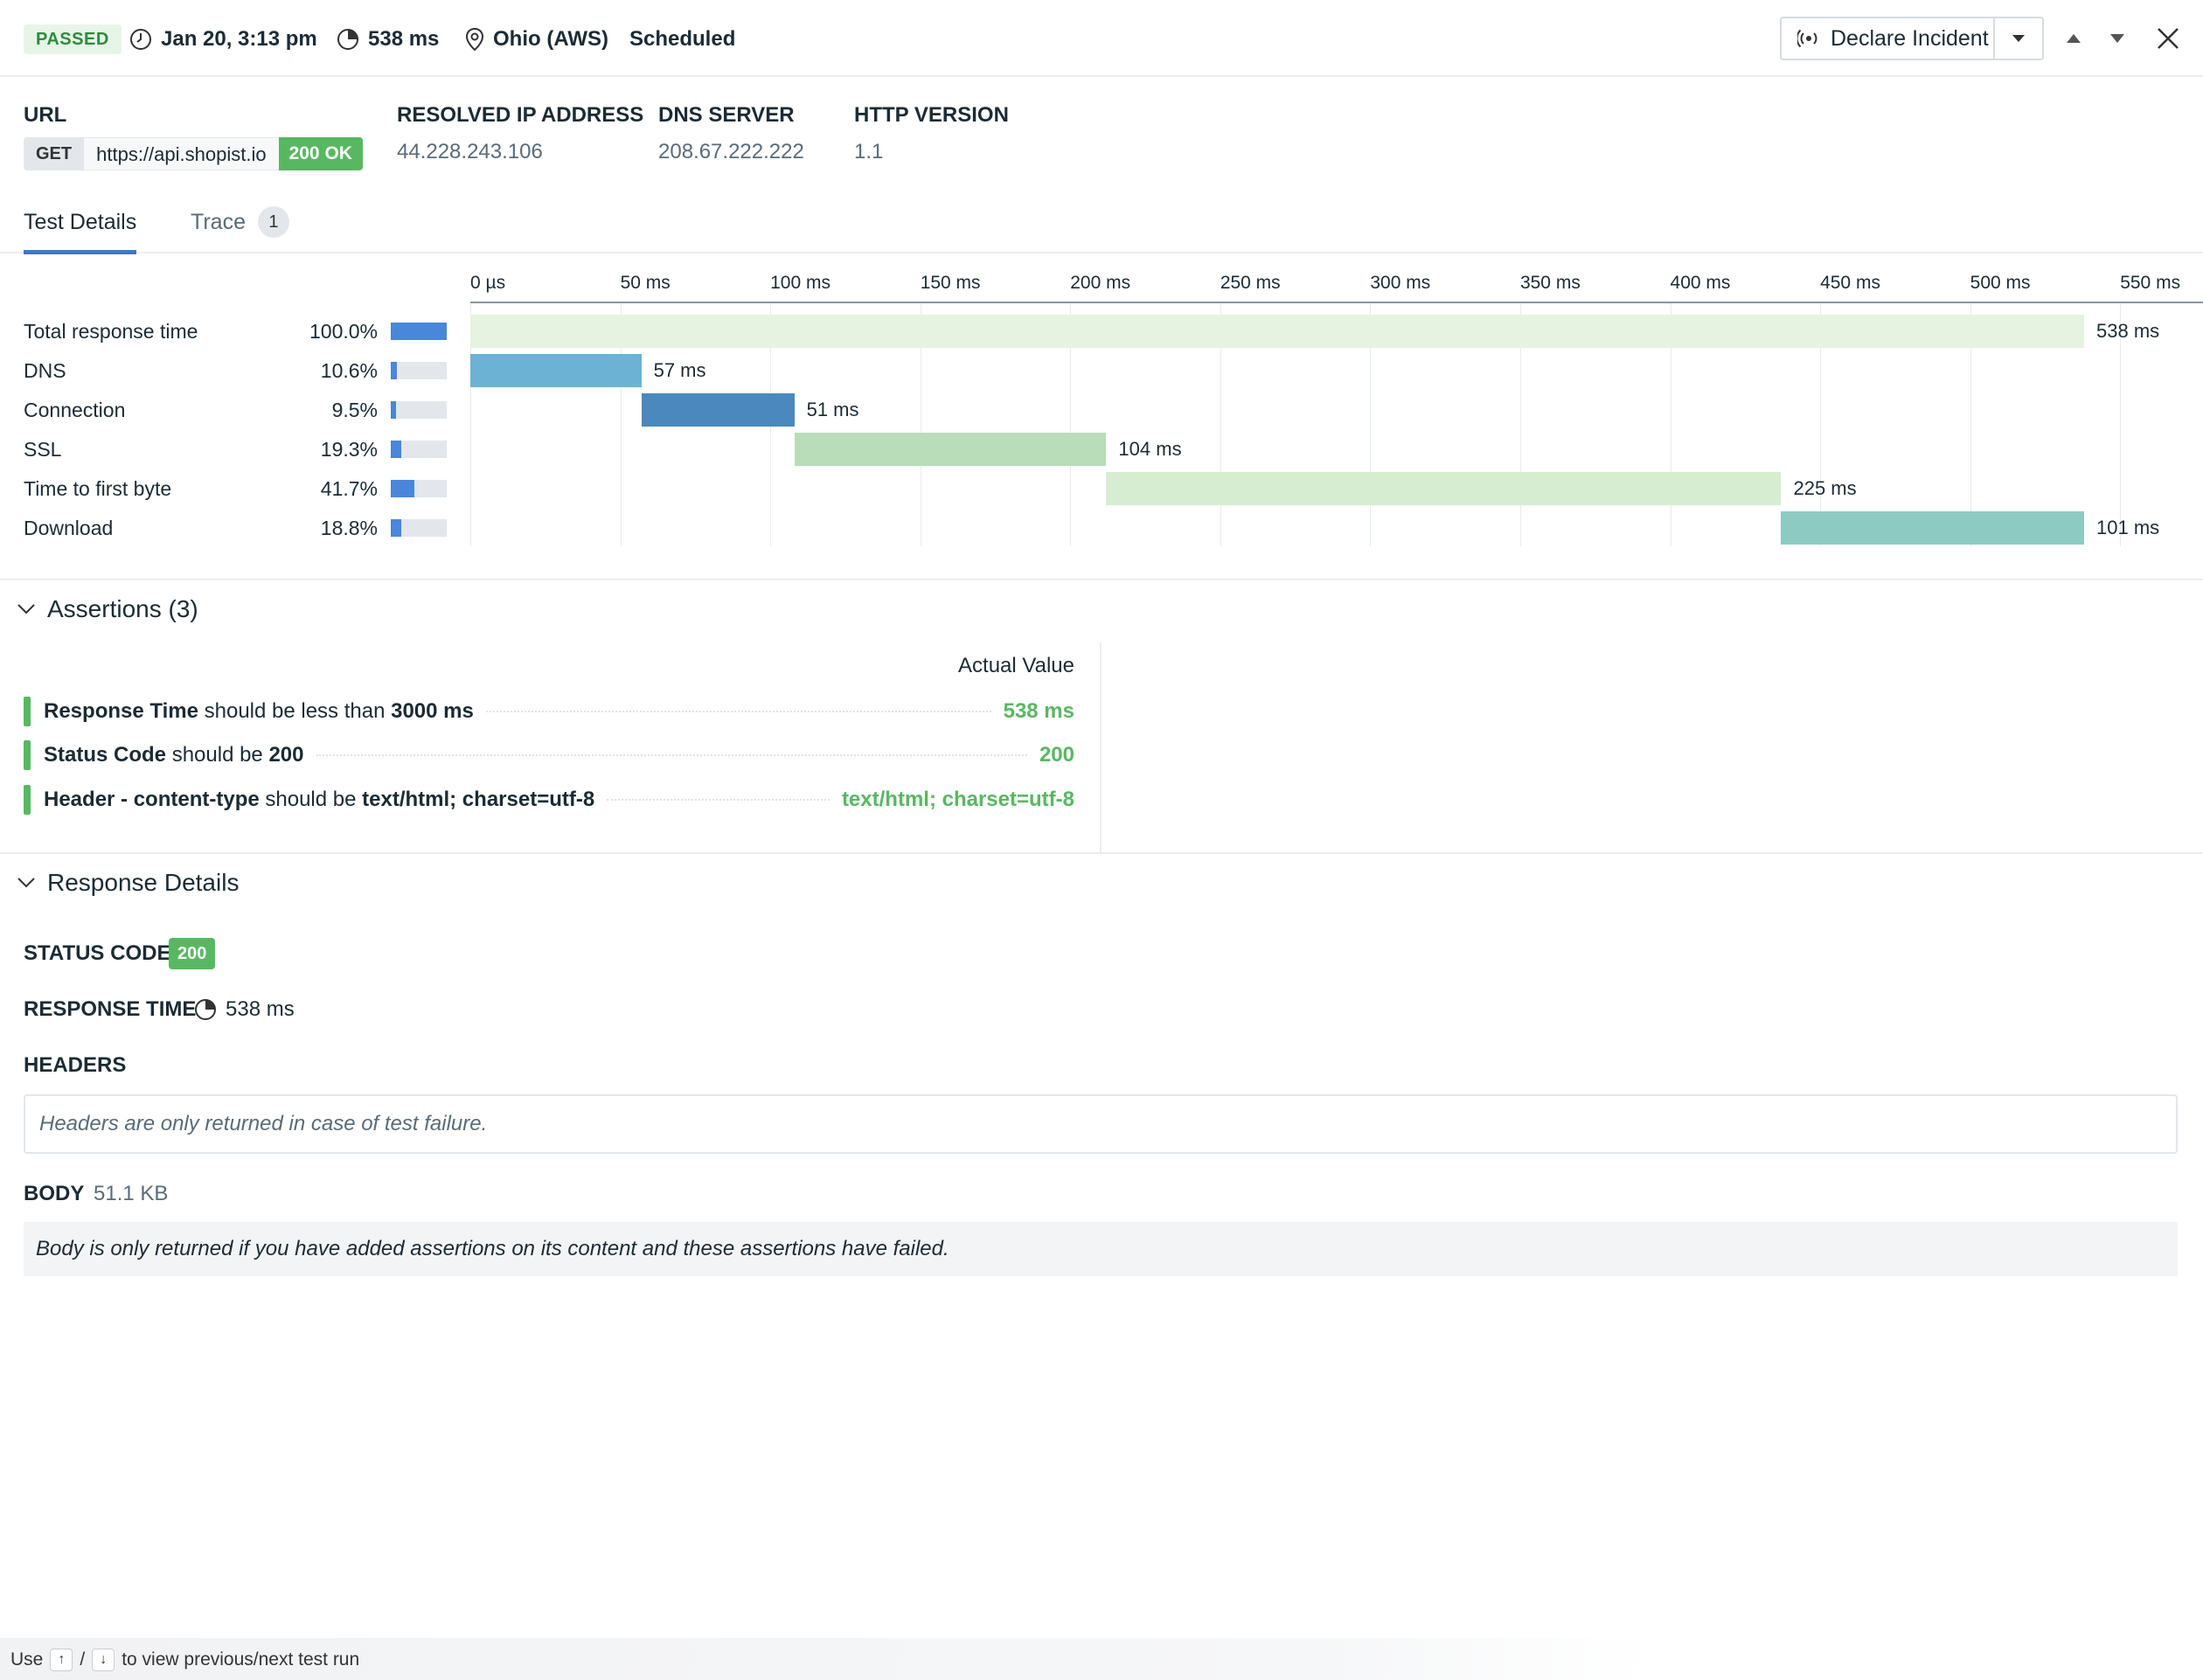 This screenshot has height=1680, width=2203. What do you see at coordinates (75, 410) in the screenshot?
I see `timing-row-label: Connection` at bounding box center [75, 410].